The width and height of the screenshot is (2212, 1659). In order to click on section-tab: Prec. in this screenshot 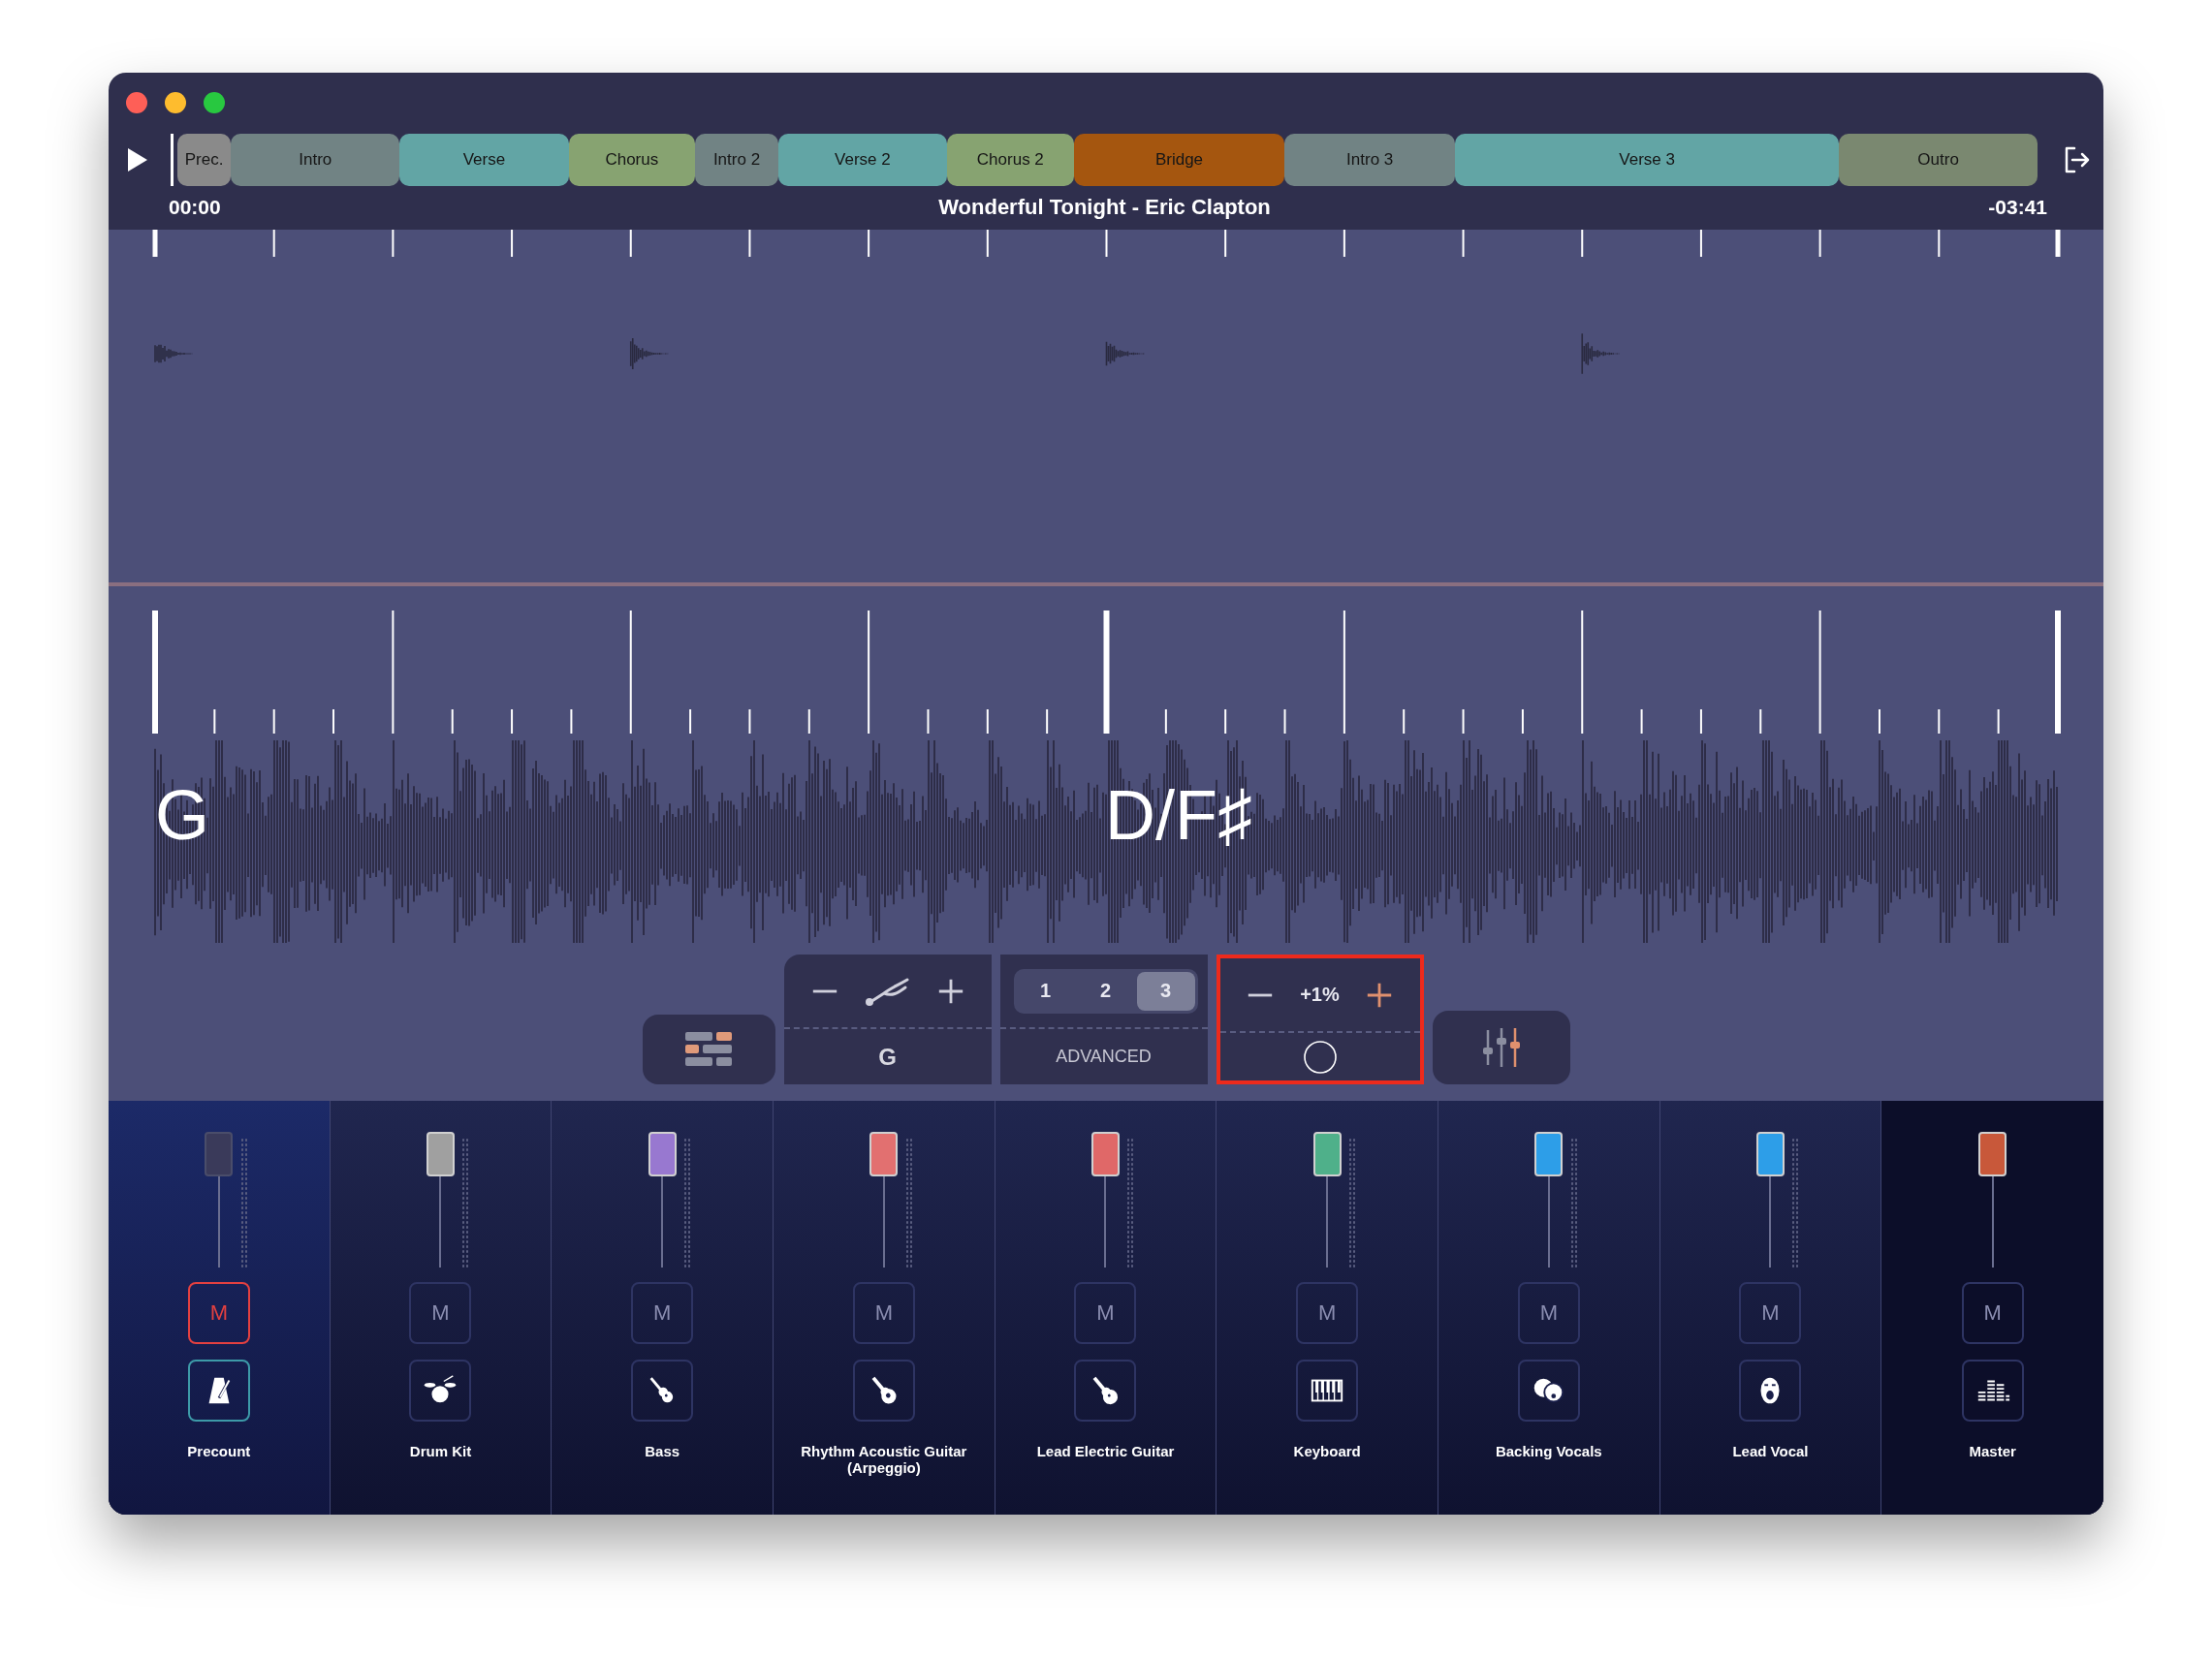, I will do `click(204, 160)`.